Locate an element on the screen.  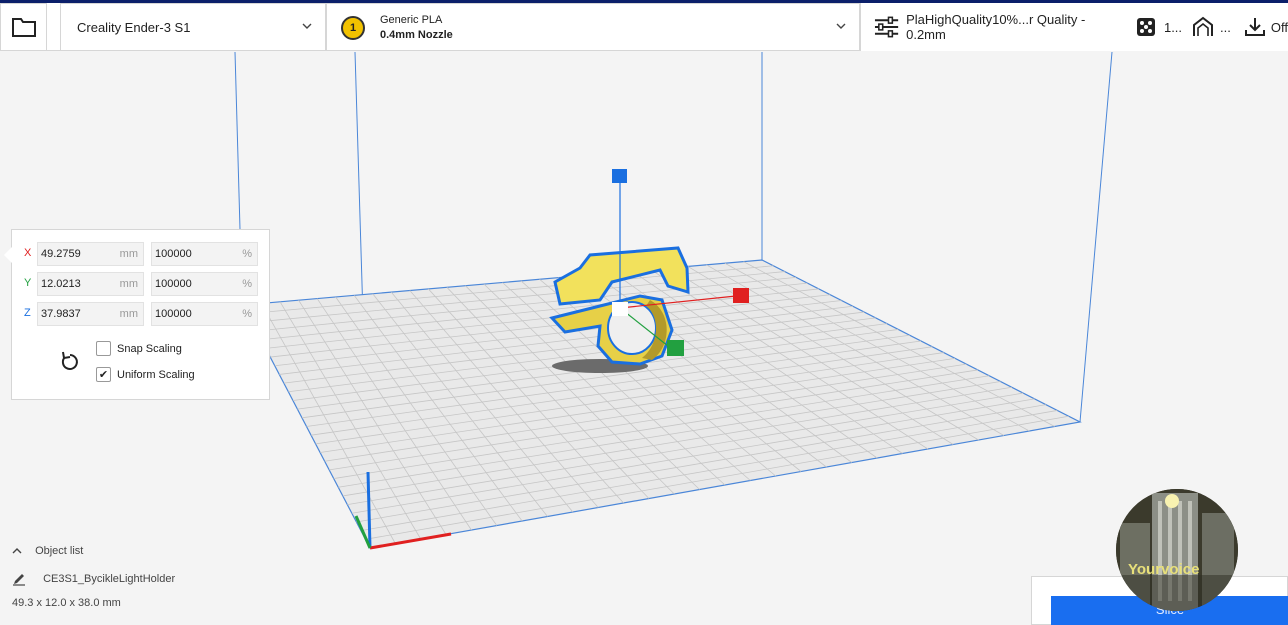
scale-row-z: Z 37.9837 mm 100000 % is located at coordinates (141, 314).